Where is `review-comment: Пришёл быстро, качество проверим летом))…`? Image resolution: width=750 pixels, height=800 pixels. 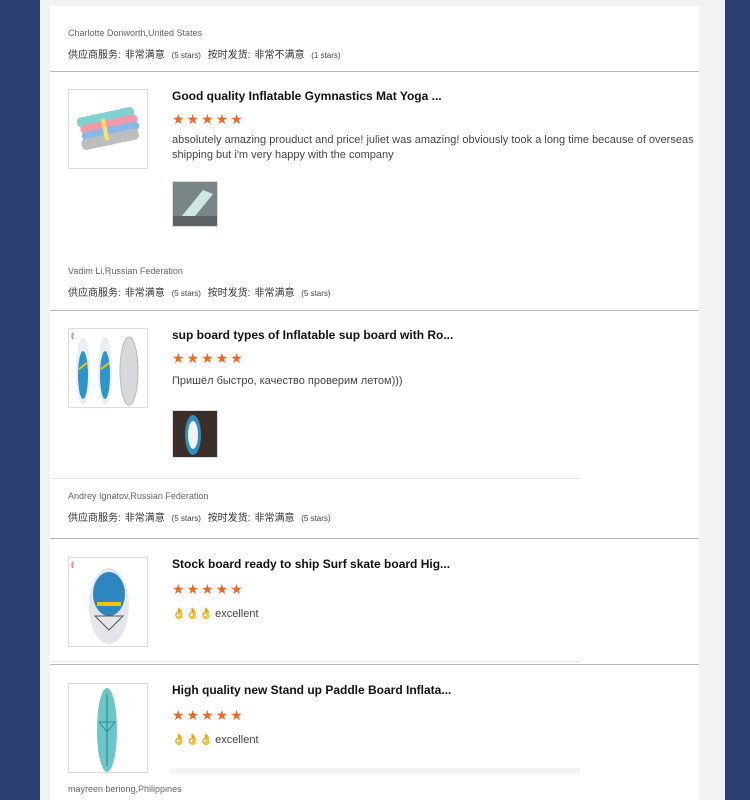
review-comment: Пришёл быстро, качество проверим летом))… is located at coordinates (287, 381).